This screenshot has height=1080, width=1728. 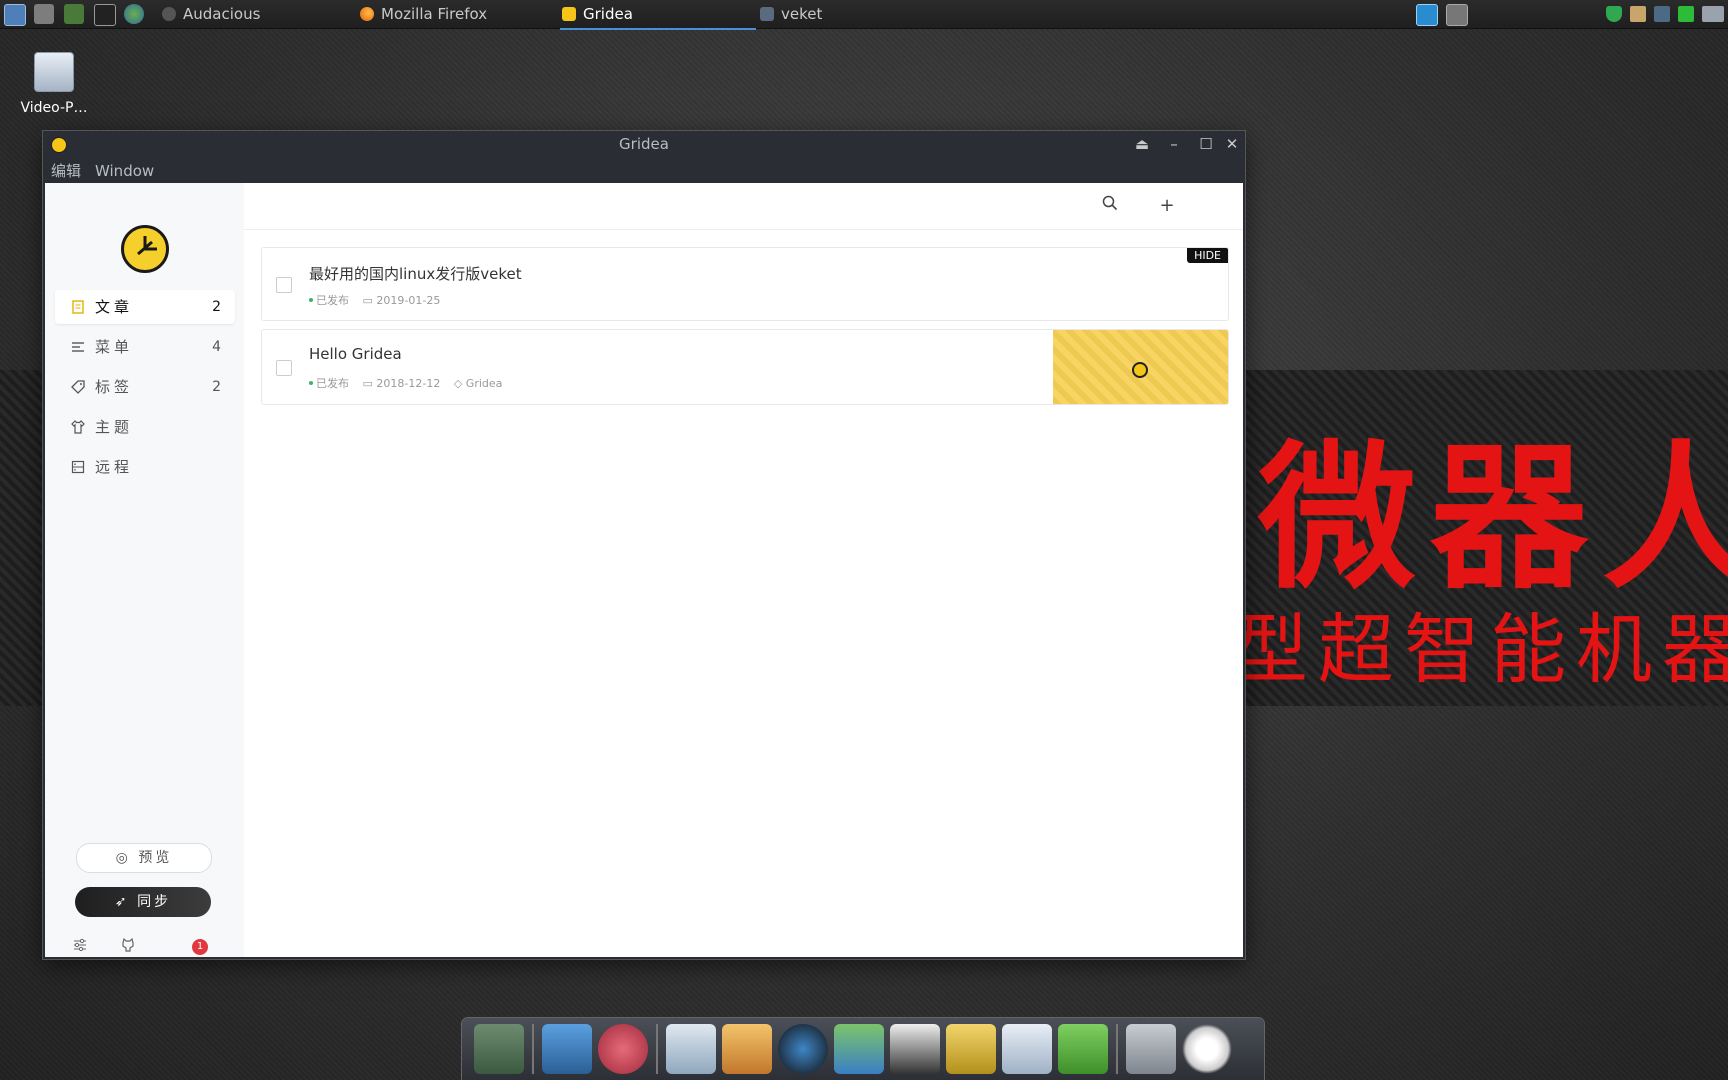 What do you see at coordinates (169, 14) in the screenshot?
I see `audacious-icon` at bounding box center [169, 14].